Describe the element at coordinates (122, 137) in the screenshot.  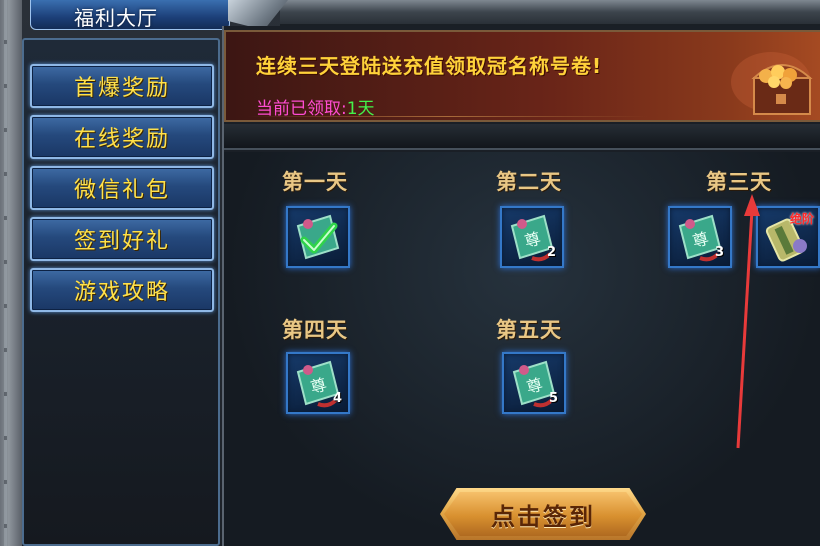
I see `sidebar-item-online-rewards: 在线奖励` at that location.